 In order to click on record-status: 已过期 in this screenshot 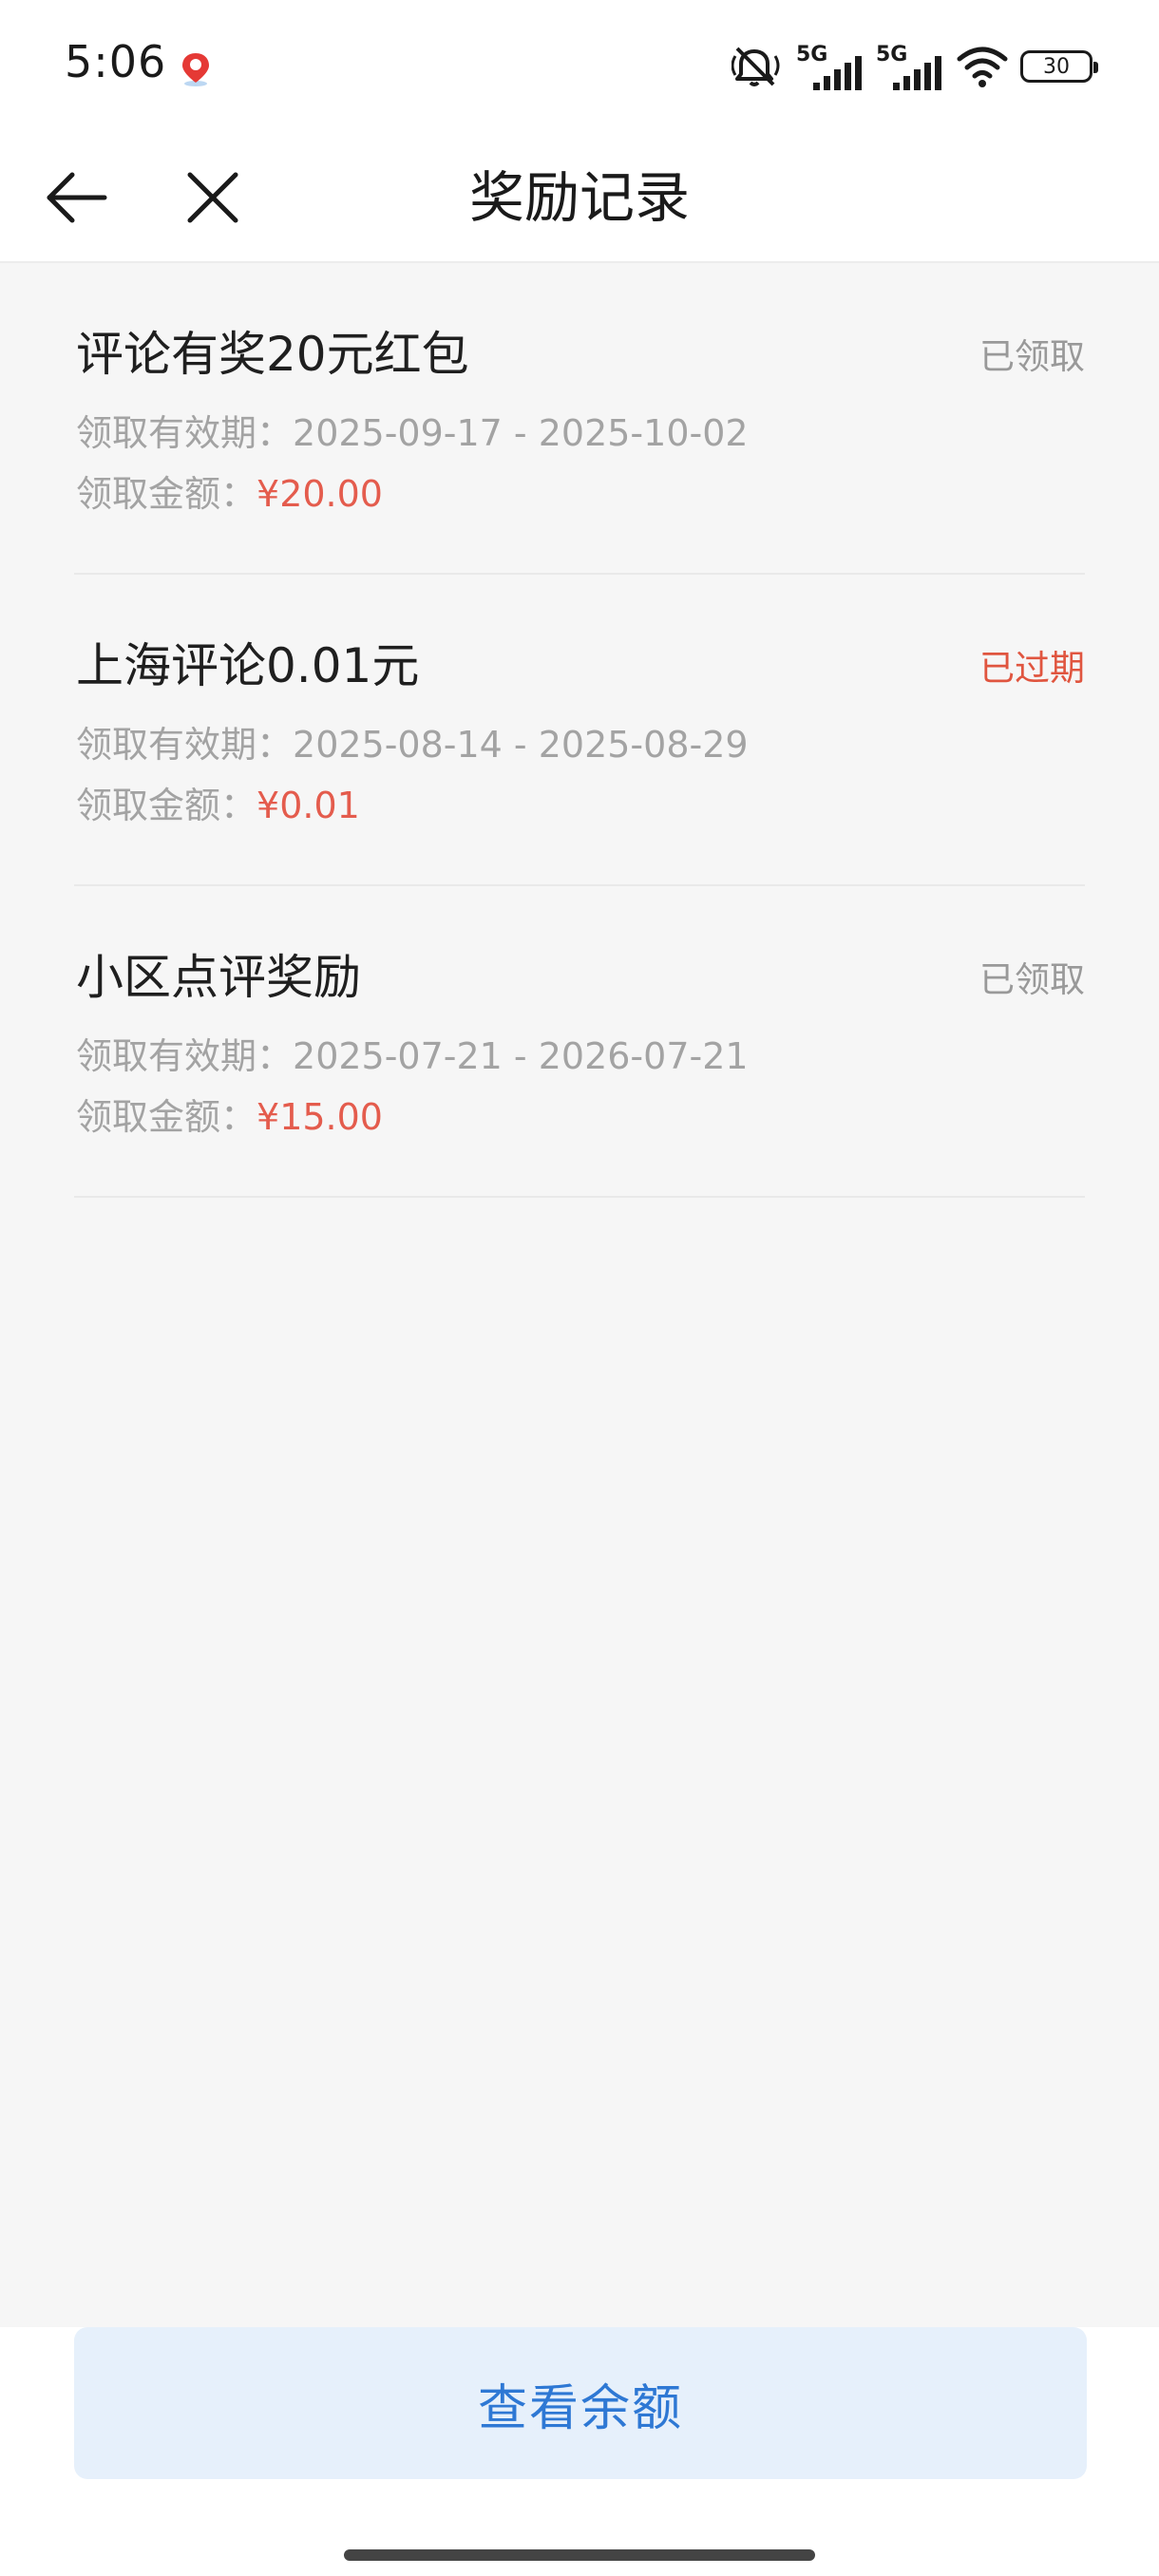, I will do `click(1032, 668)`.